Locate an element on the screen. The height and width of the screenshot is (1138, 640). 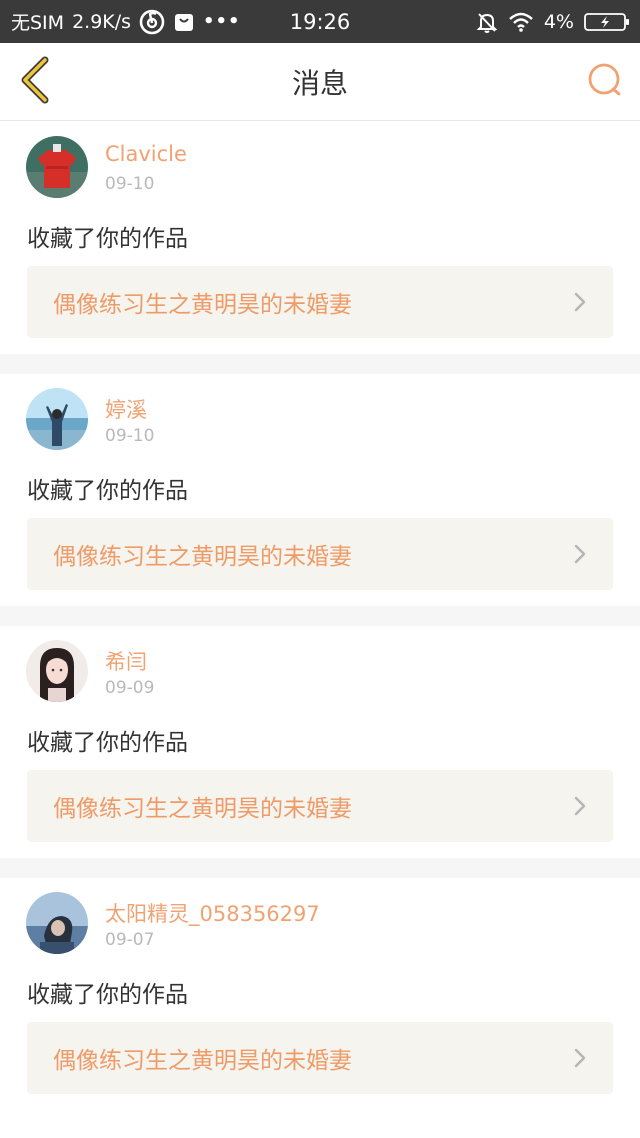
page-title: 消息 is located at coordinates (319, 83).